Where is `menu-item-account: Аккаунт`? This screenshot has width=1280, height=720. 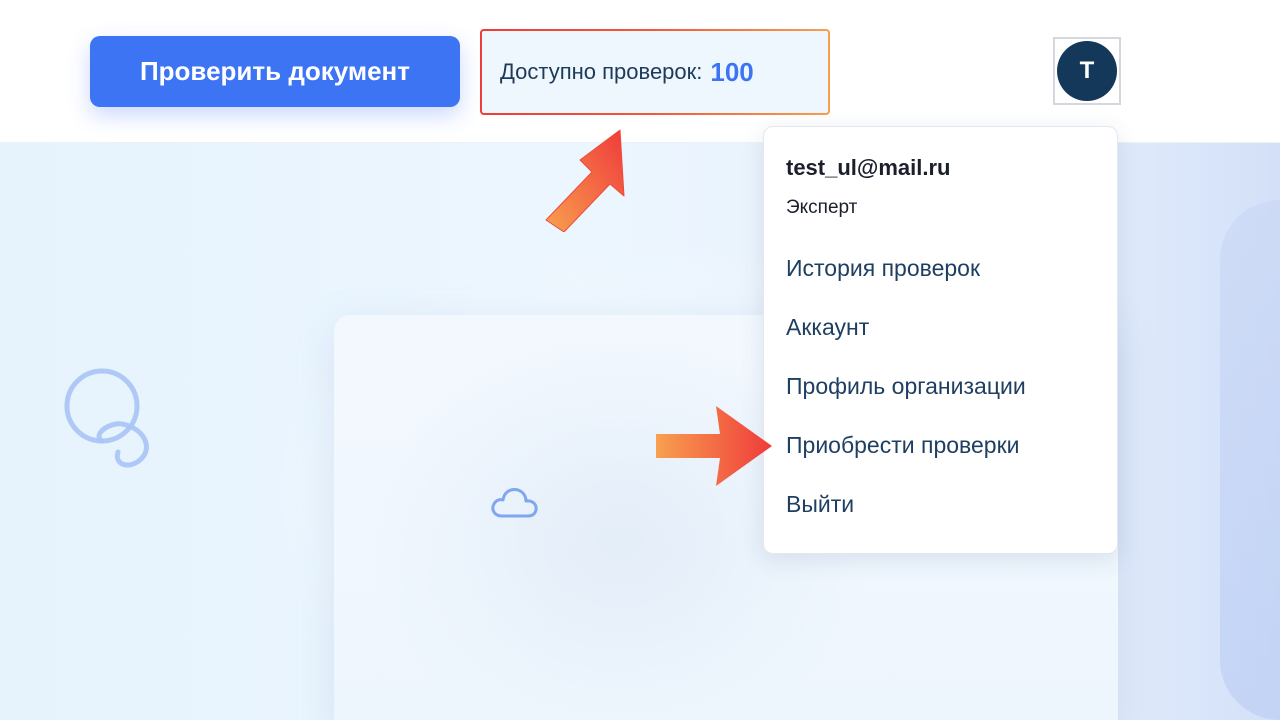
menu-item-account: Аккаунт is located at coordinates (827, 327).